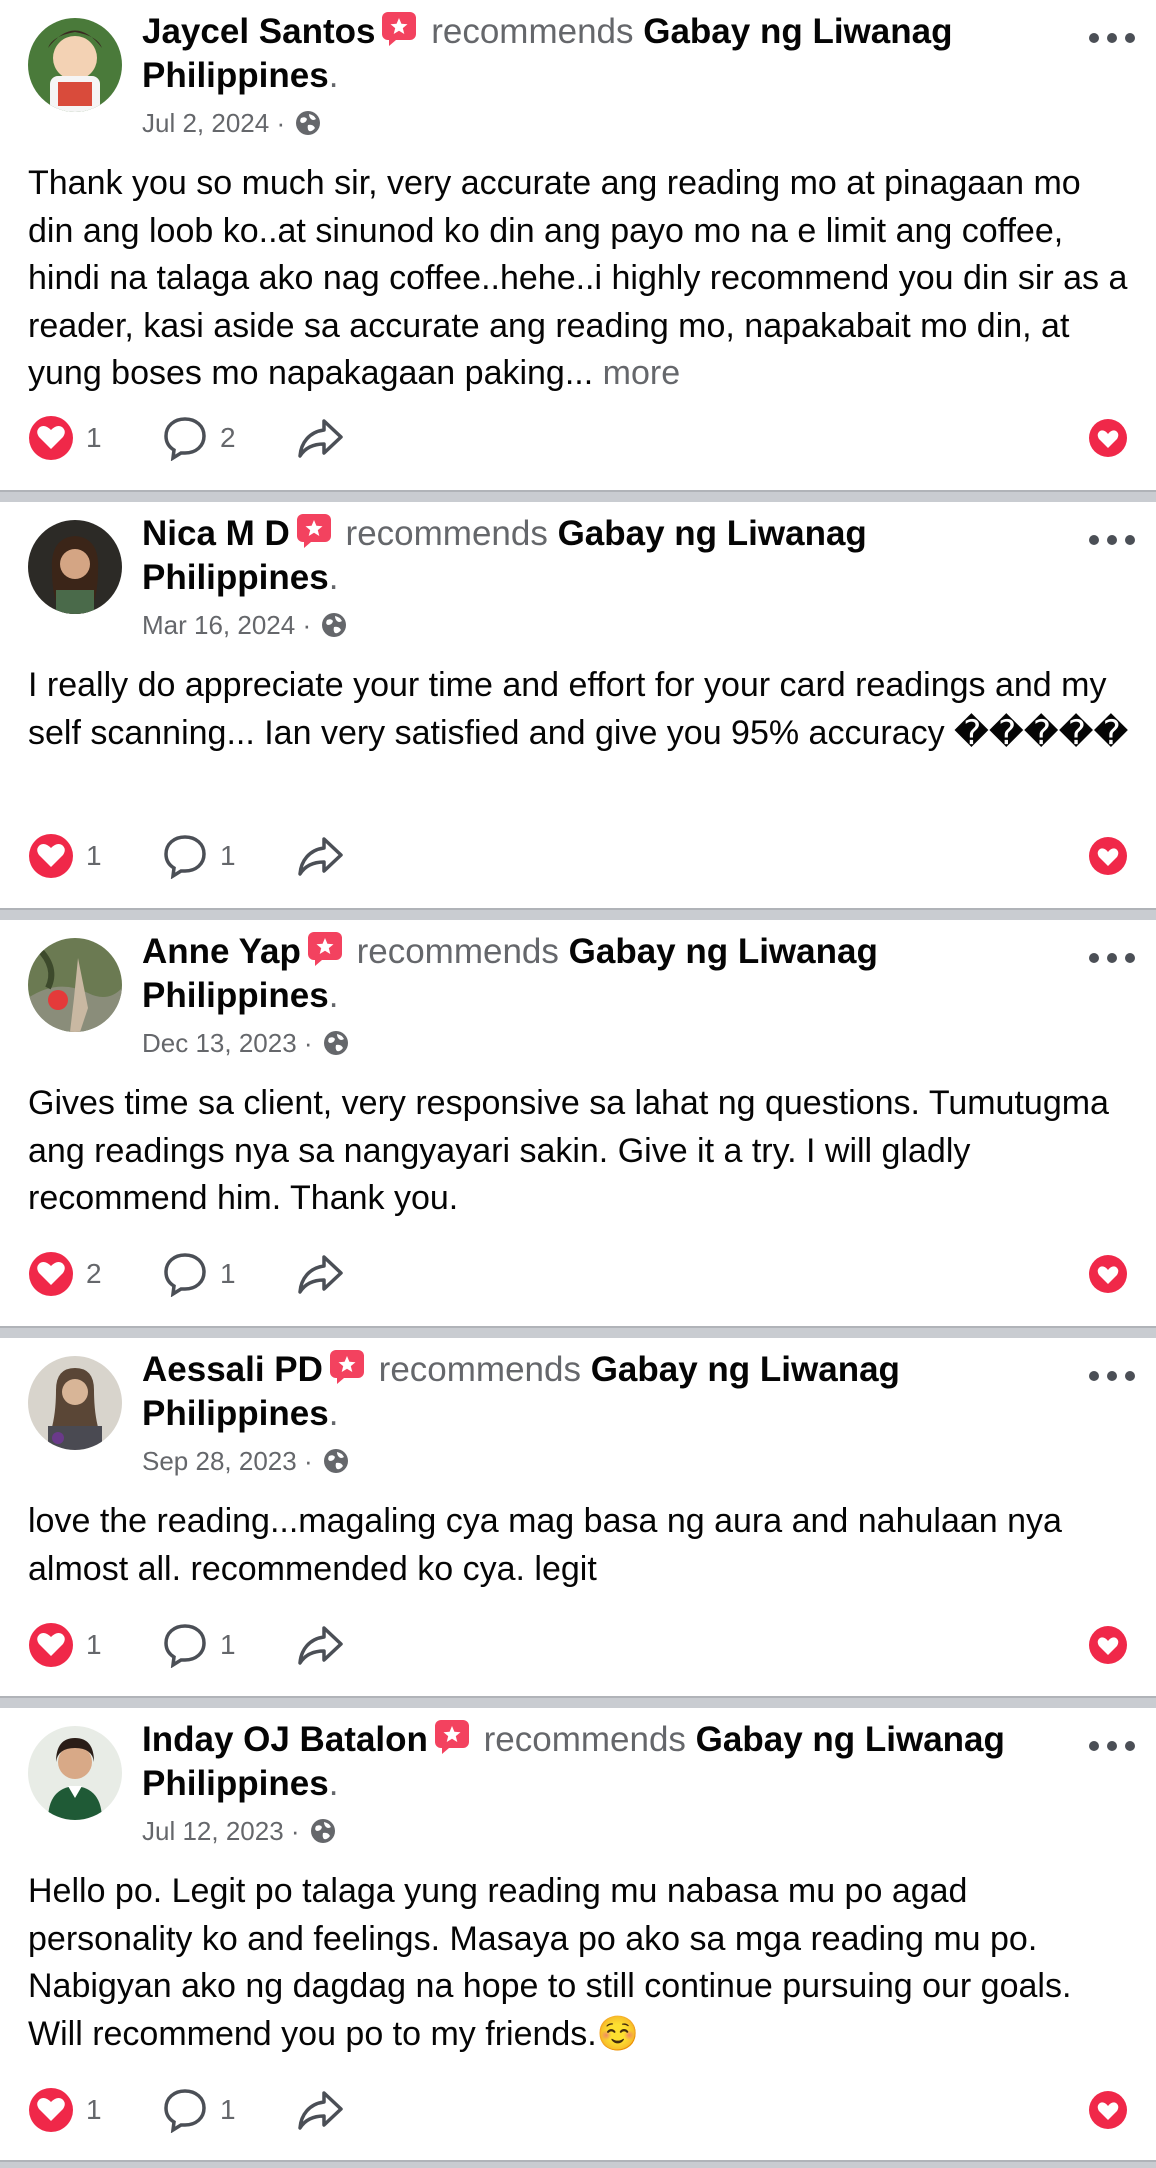 The width and height of the screenshot is (1156, 2168). Describe the element at coordinates (94, 1273) in the screenshot. I see `reaction-count: 2` at that location.